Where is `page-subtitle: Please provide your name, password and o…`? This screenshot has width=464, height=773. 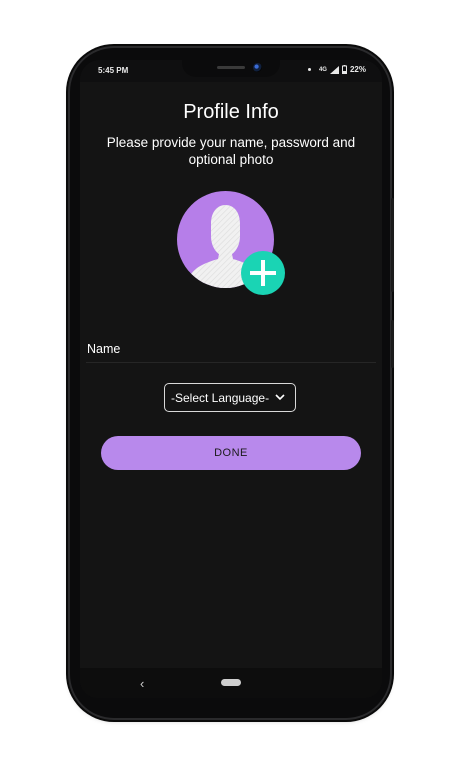
page-subtitle: Please provide your name, password and o… is located at coordinates (231, 151).